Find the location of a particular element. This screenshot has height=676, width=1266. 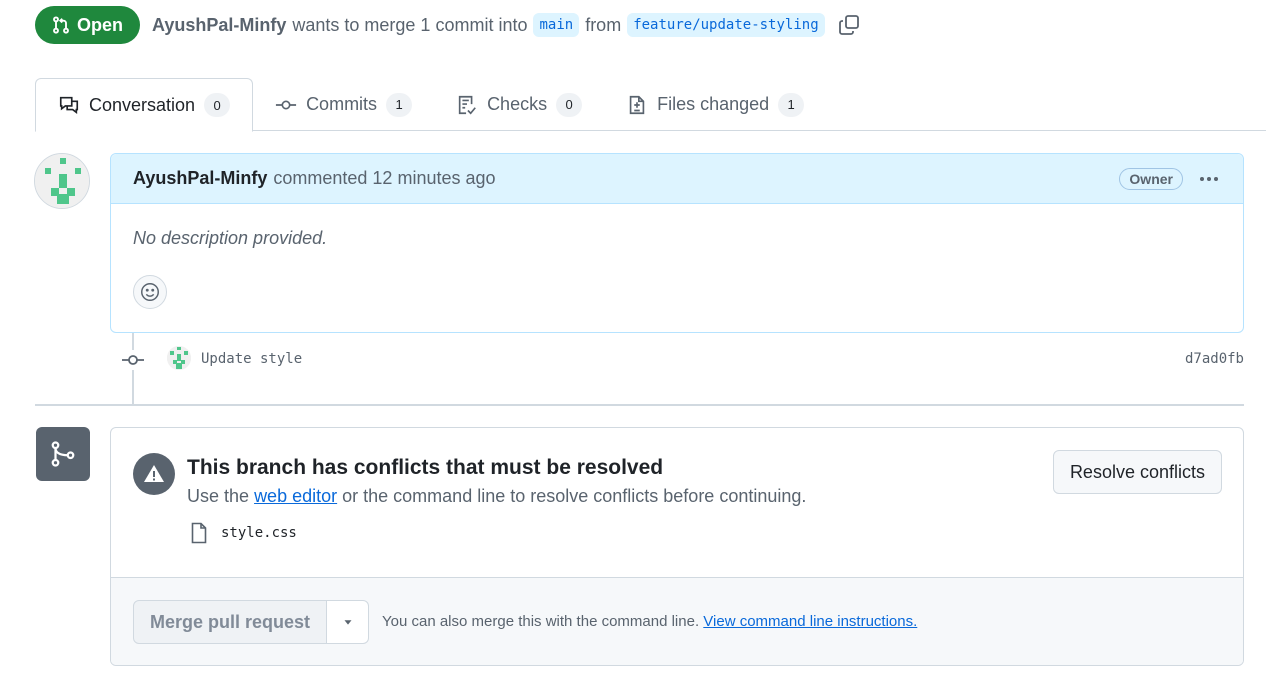

conflict-file-item: style.css is located at coordinates (243, 533).